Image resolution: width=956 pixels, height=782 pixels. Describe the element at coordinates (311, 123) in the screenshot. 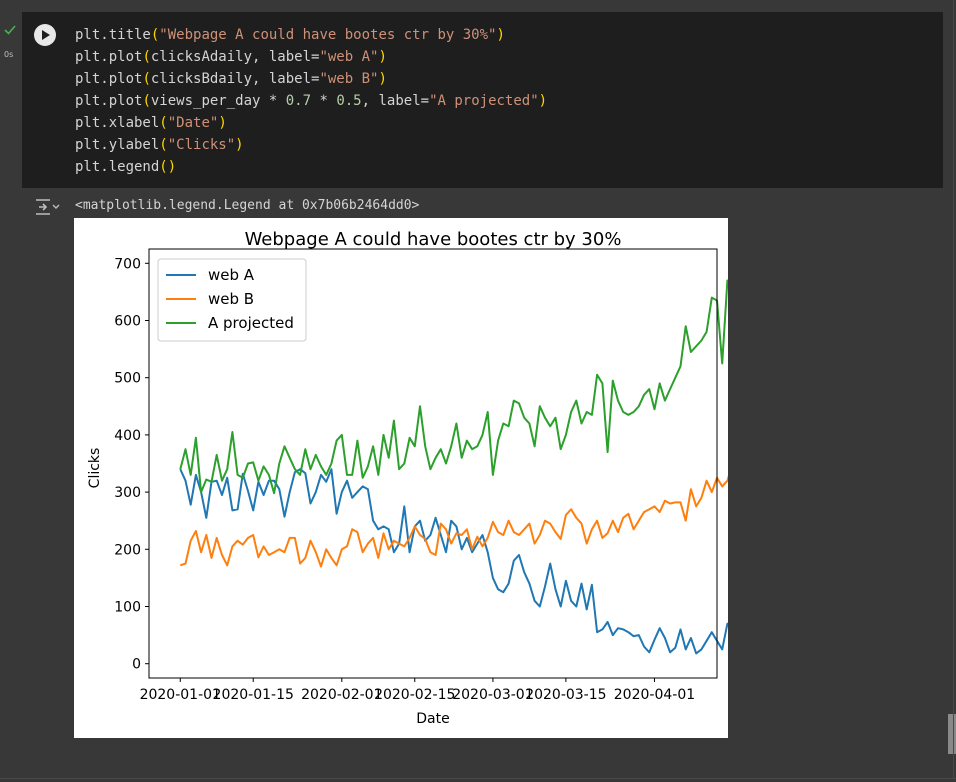

I see `code-line: plt.xlabel("Date")` at that location.